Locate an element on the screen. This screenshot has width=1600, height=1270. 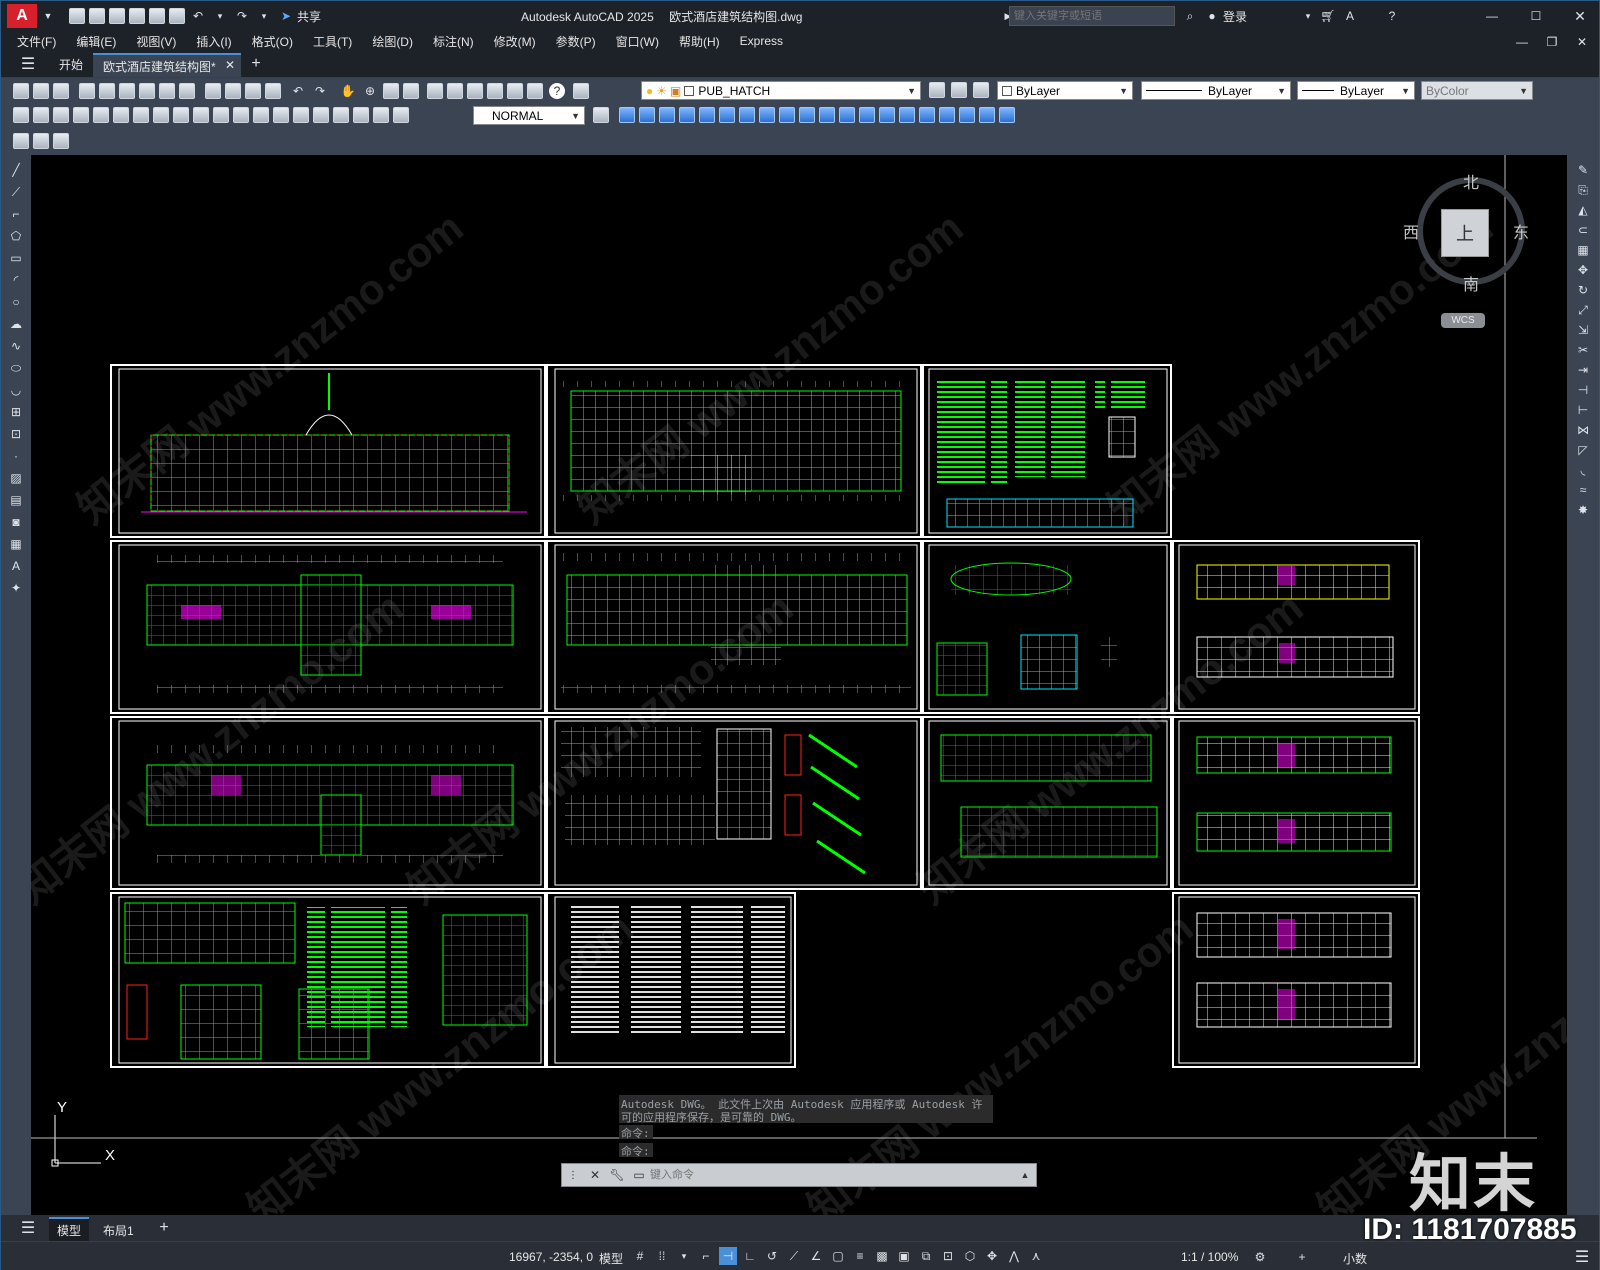
command-recent-icon: ▭ is located at coordinates (639, 1175).